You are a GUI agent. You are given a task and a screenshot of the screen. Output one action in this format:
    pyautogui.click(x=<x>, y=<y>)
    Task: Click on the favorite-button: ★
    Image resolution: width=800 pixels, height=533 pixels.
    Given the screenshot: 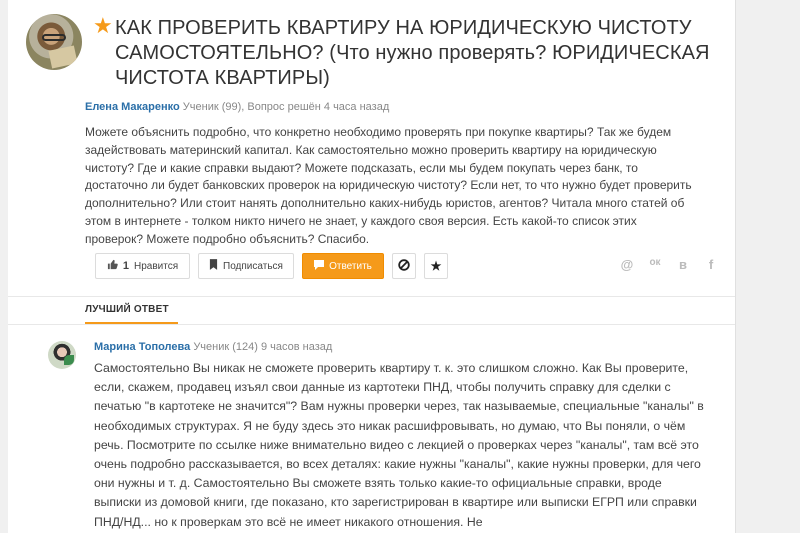 What is the action you would take?
    pyautogui.click(x=436, y=266)
    